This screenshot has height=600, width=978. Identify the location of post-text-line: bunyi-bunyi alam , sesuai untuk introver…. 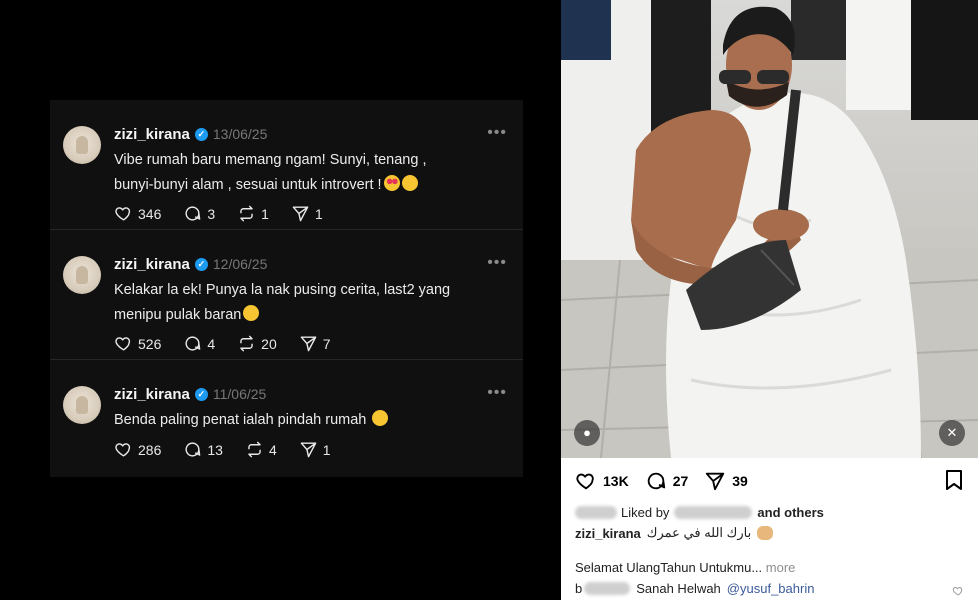
(248, 185).